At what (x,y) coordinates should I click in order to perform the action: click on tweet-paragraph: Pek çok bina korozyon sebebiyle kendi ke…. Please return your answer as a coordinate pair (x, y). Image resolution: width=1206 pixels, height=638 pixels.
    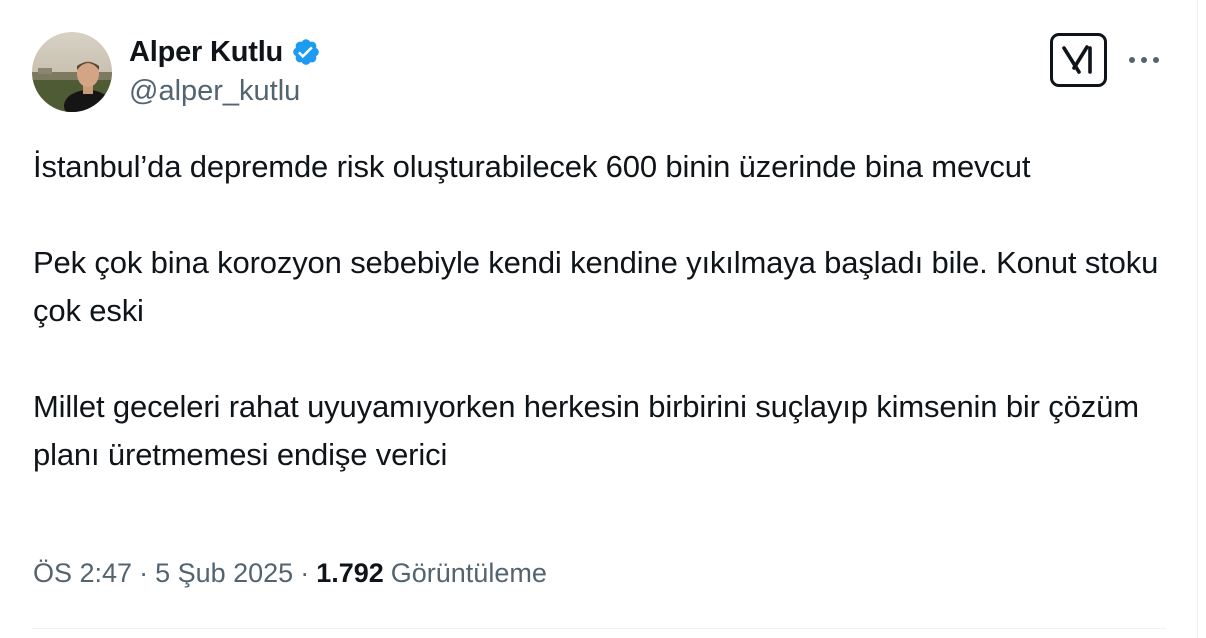
    Looking at the image, I should click on (596, 286).